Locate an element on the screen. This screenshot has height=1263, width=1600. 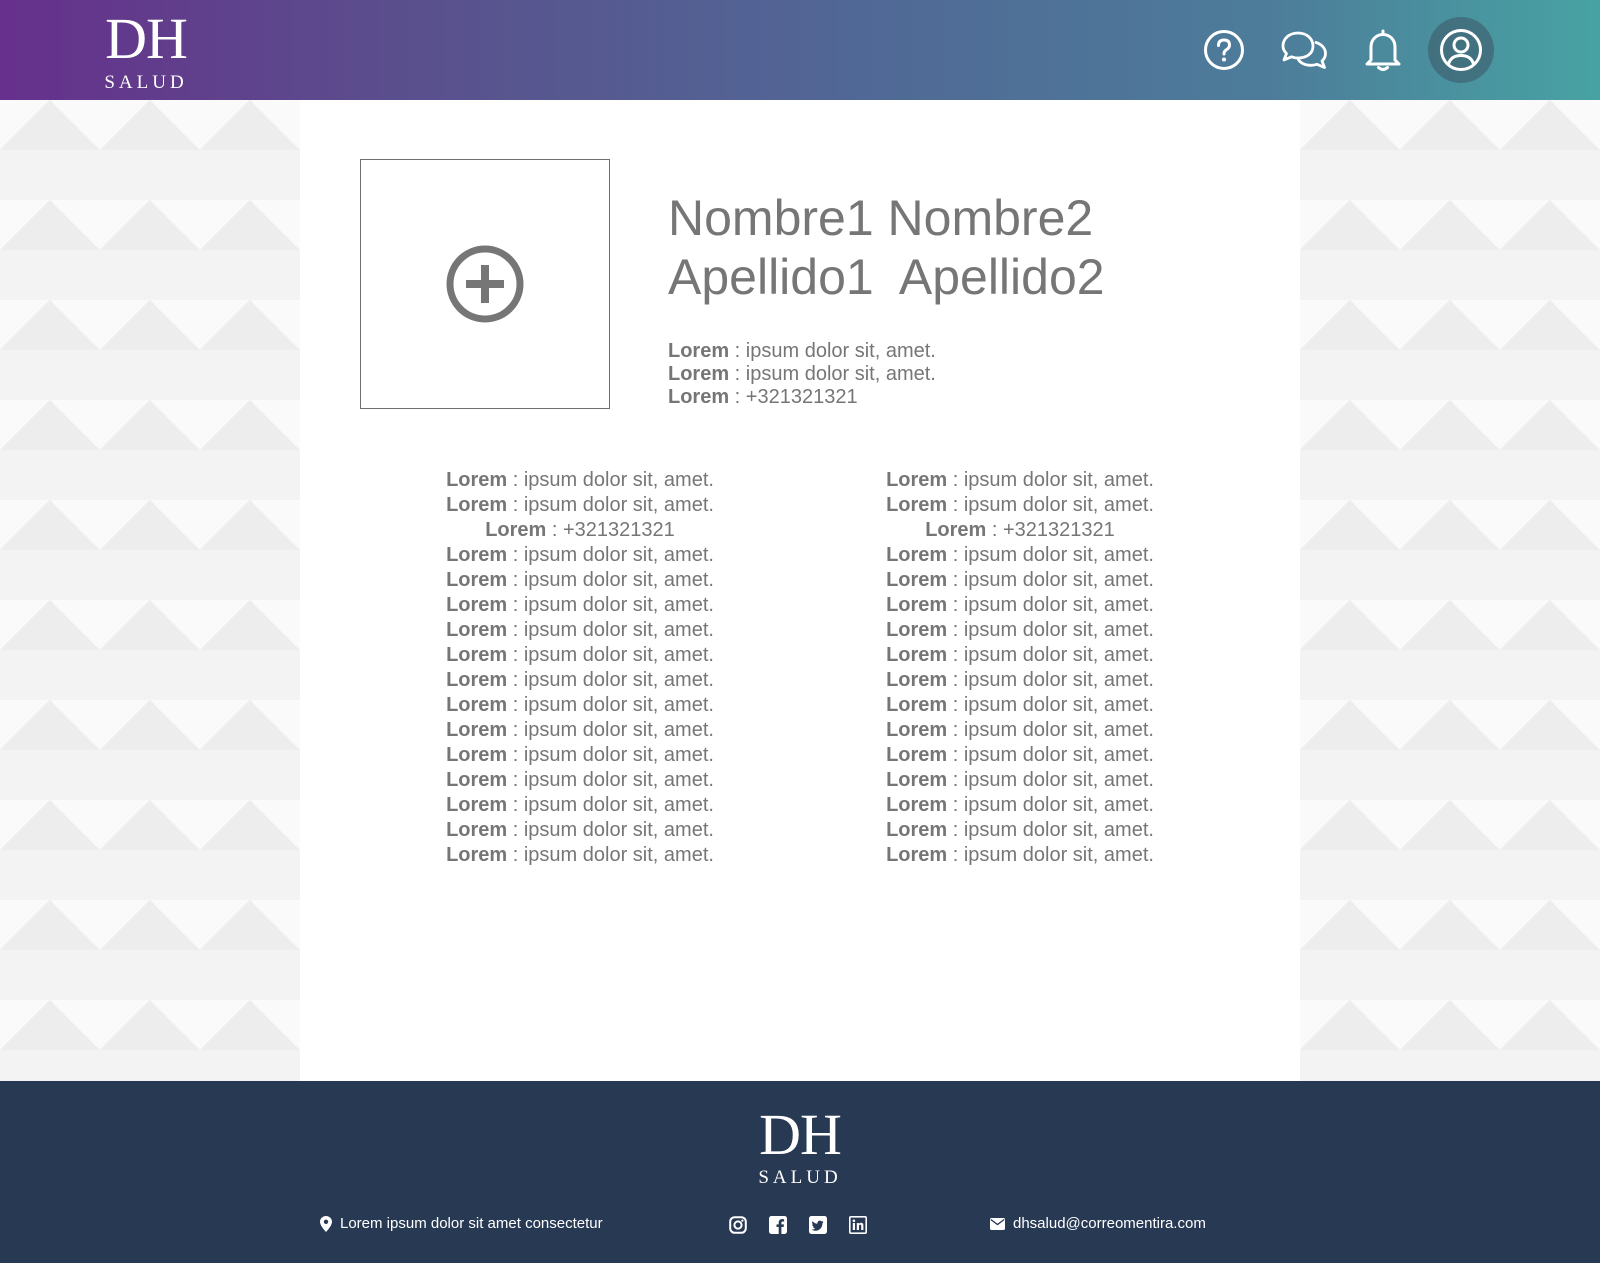
instagram-link is located at coordinates (738, 1225).